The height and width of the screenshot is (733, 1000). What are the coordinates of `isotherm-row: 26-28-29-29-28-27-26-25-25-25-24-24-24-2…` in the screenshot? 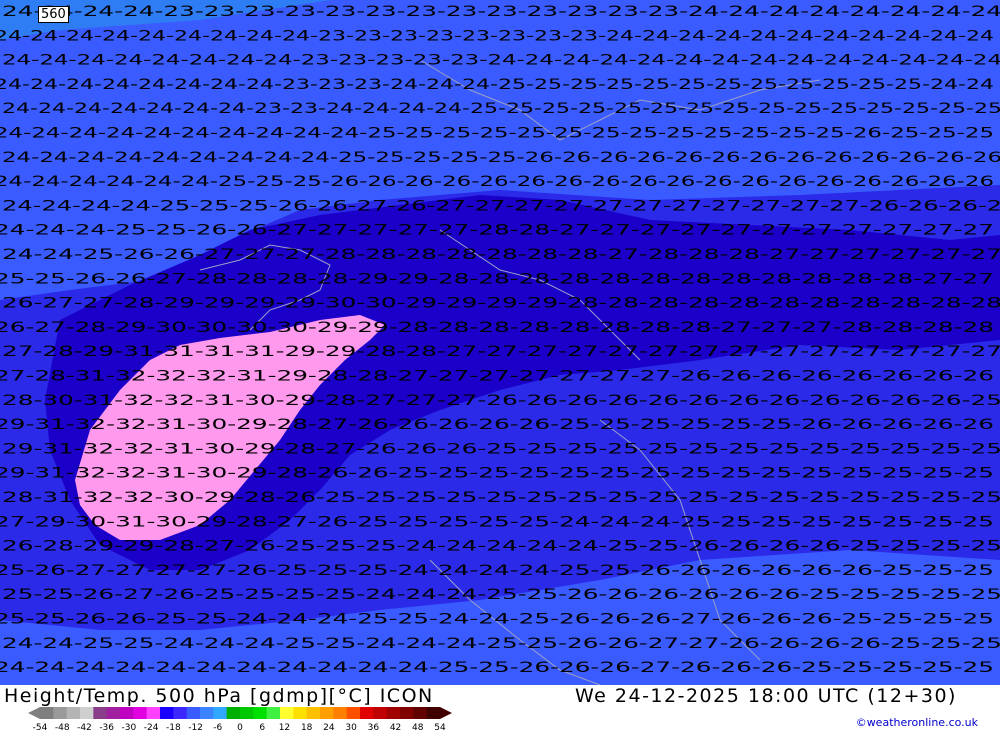 It's located at (501, 547).